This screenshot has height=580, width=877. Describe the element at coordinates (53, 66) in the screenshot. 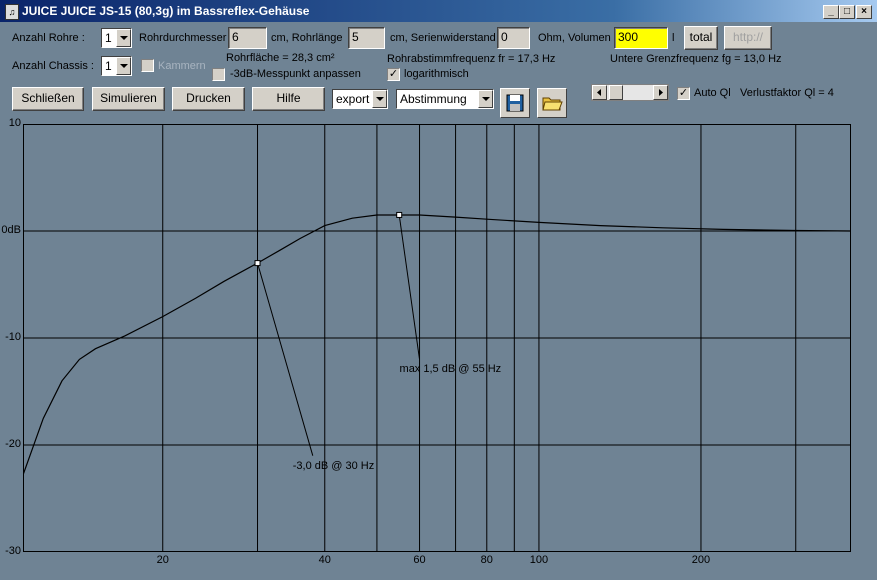

I see `chassis-label: Anzahl Chassis :` at that location.